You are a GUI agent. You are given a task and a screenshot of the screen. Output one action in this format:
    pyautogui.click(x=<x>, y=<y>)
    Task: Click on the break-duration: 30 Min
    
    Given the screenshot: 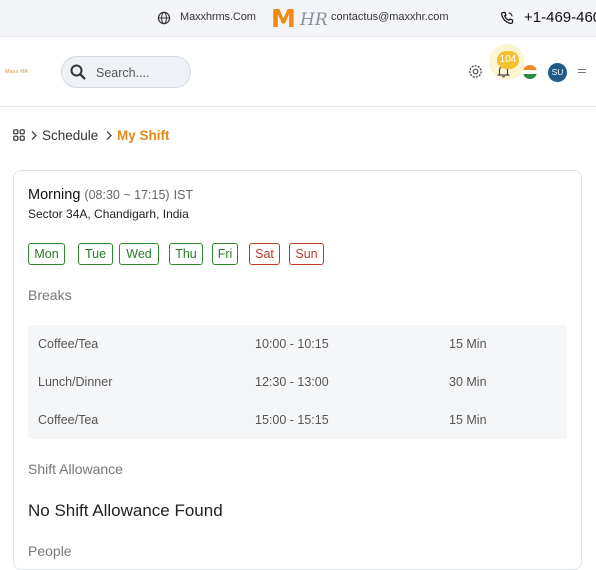 What is the action you would take?
    pyautogui.click(x=468, y=382)
    